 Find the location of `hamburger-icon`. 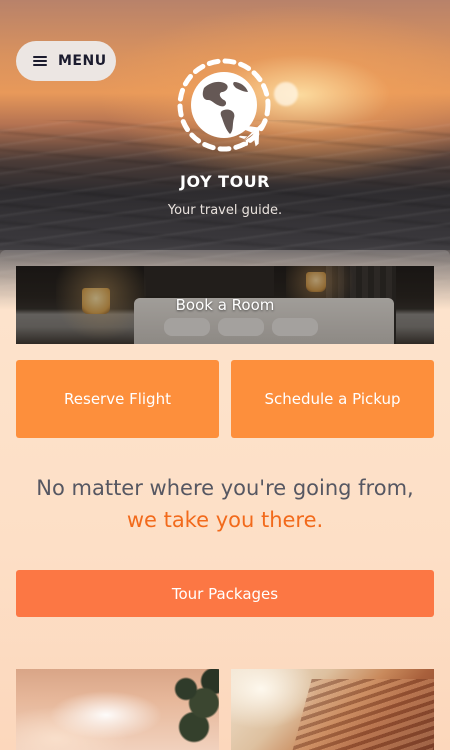

hamburger-icon is located at coordinates (40, 61).